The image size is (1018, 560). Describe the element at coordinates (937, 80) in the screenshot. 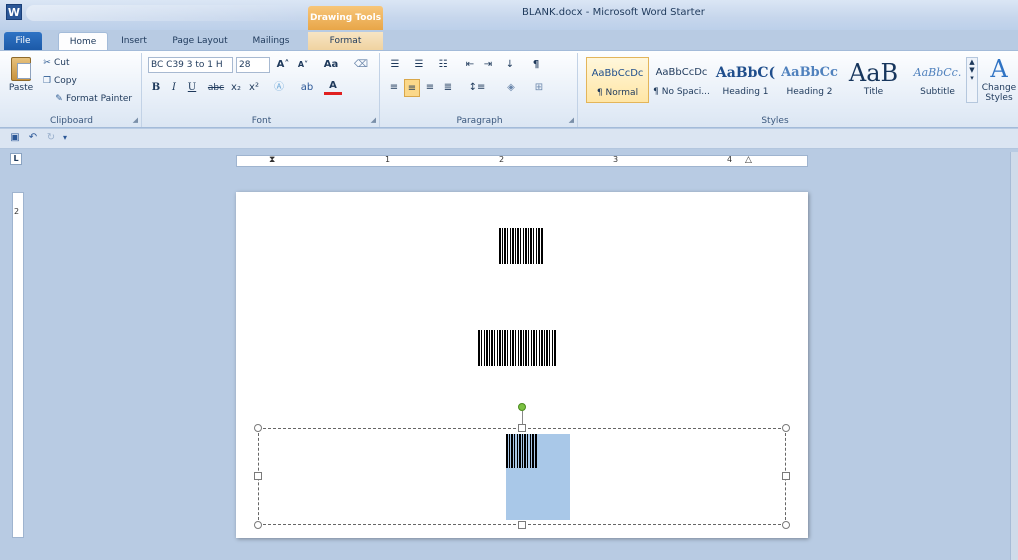

I see `style-subtitle: AaBbCc. Subtitle` at that location.